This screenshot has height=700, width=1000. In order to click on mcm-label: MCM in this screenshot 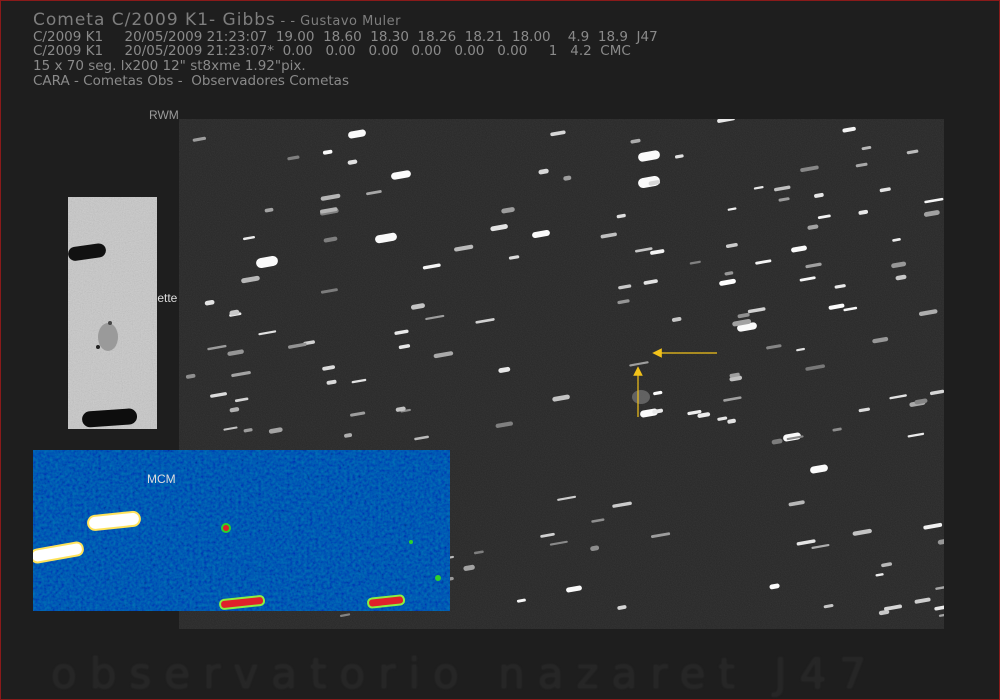, I will do `click(161, 479)`.